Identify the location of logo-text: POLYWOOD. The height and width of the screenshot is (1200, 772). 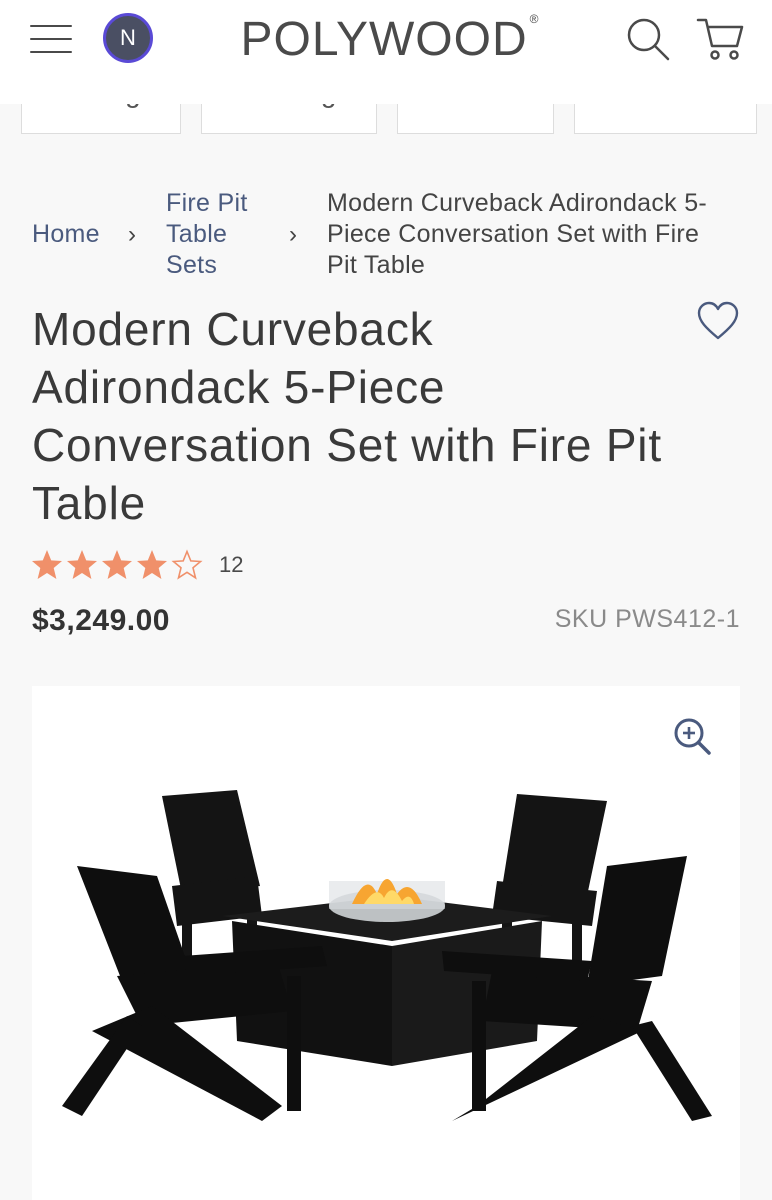
(384, 39).